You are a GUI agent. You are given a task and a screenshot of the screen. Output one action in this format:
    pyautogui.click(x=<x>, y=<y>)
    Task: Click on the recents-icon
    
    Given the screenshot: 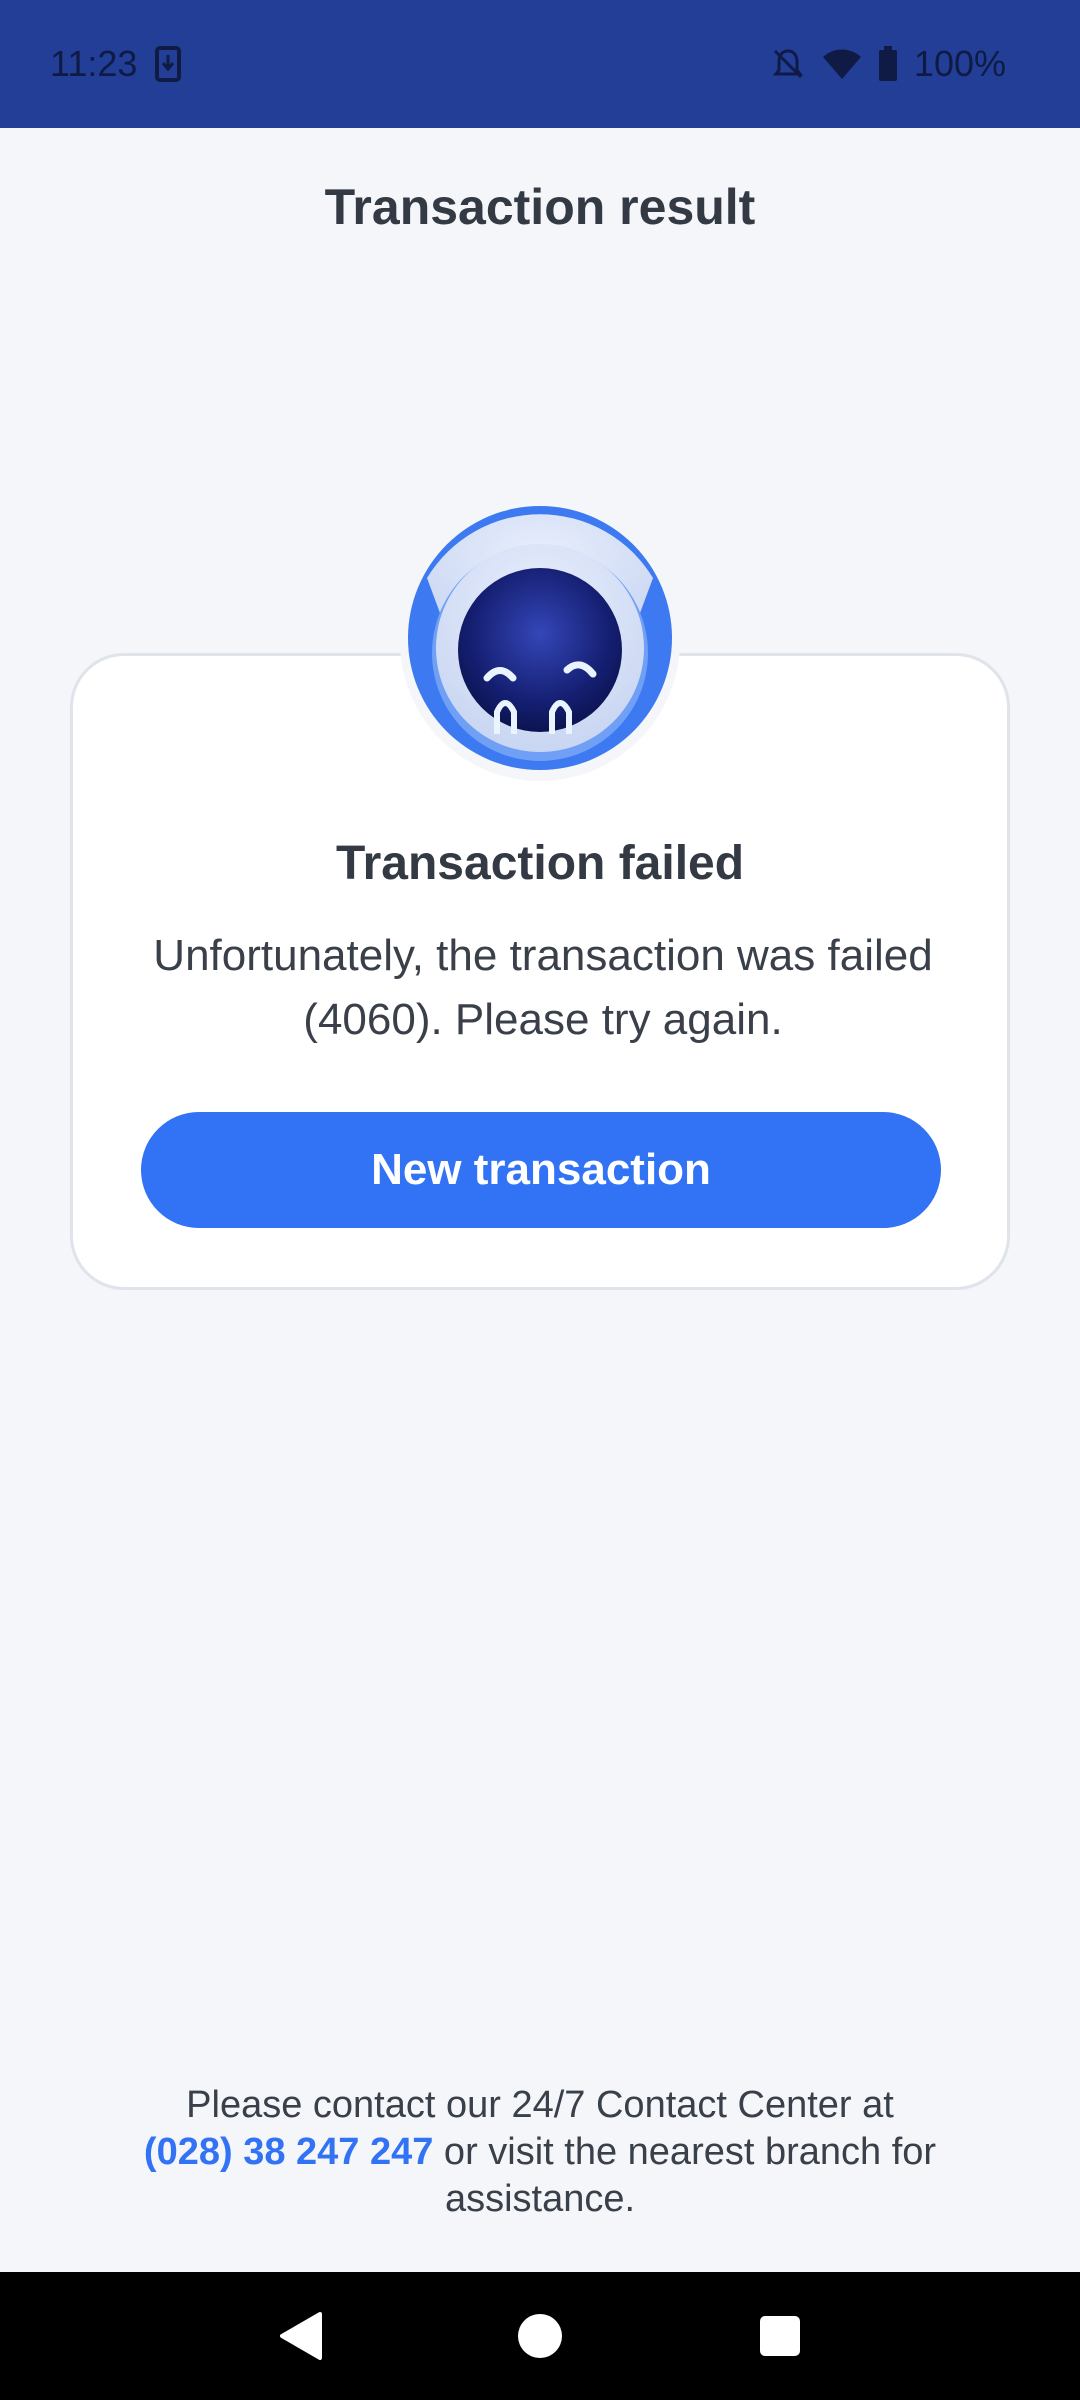 What is the action you would take?
    pyautogui.click(x=780, y=2336)
    